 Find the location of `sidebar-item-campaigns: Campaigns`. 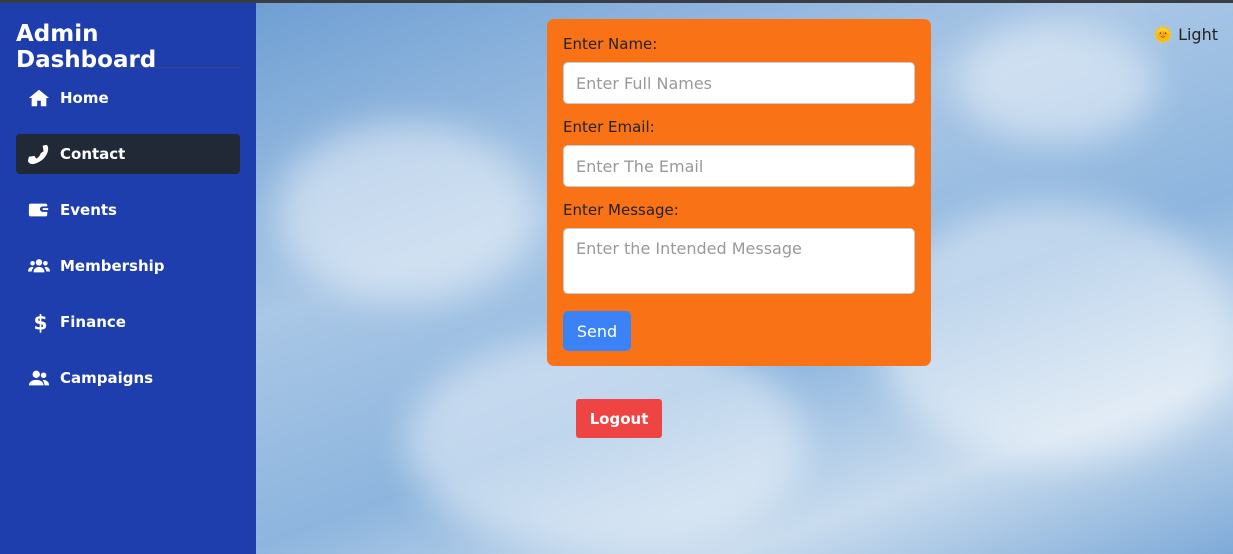

sidebar-item-campaigns: Campaigns is located at coordinates (128, 378).